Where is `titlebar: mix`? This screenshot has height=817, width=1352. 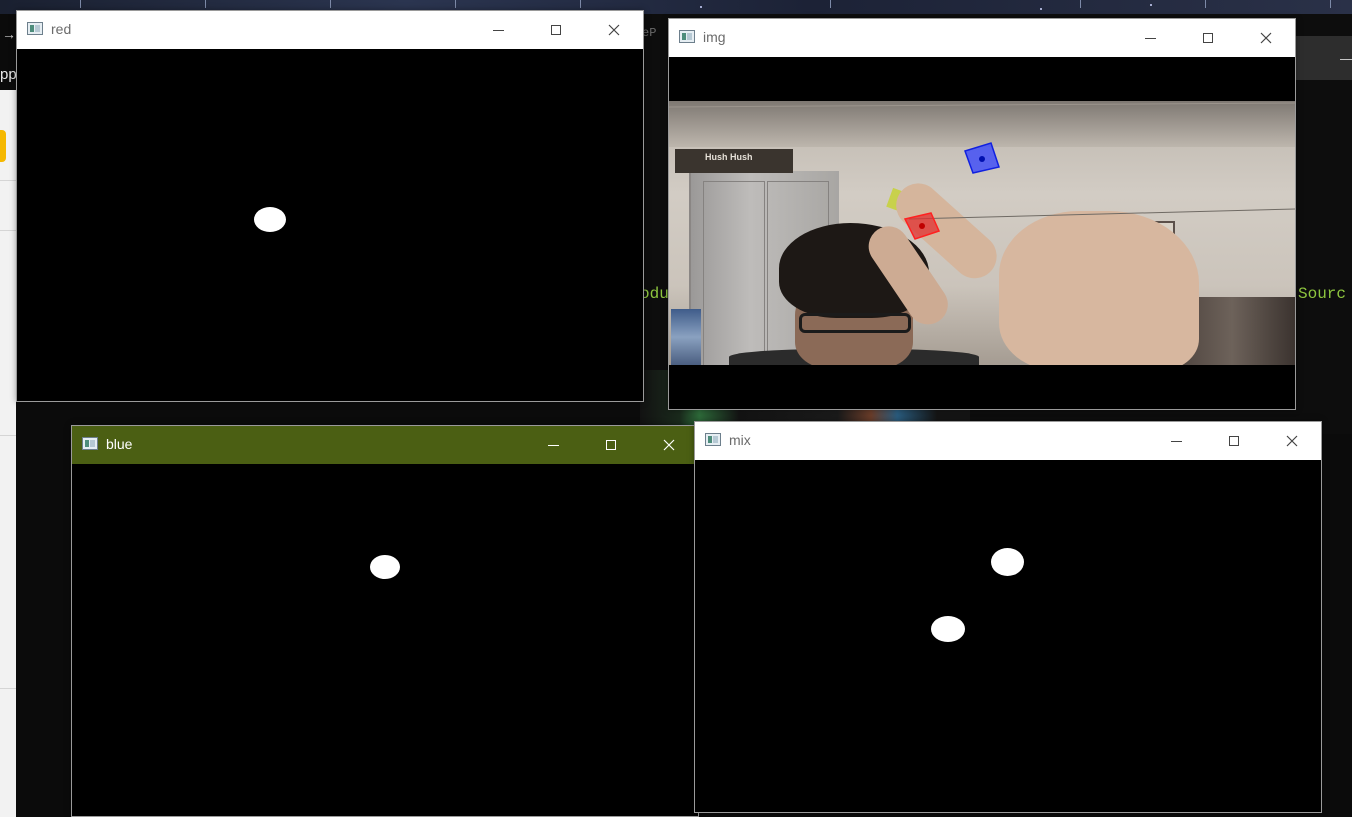 titlebar: mix is located at coordinates (1008, 441).